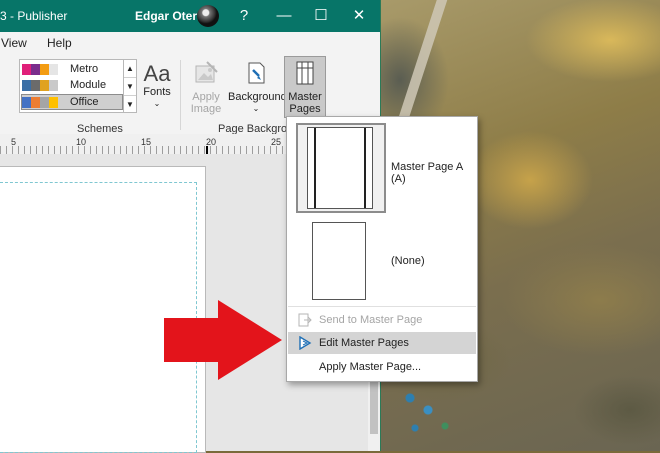  What do you see at coordinates (14, 43) in the screenshot?
I see `menu-view: View` at bounding box center [14, 43].